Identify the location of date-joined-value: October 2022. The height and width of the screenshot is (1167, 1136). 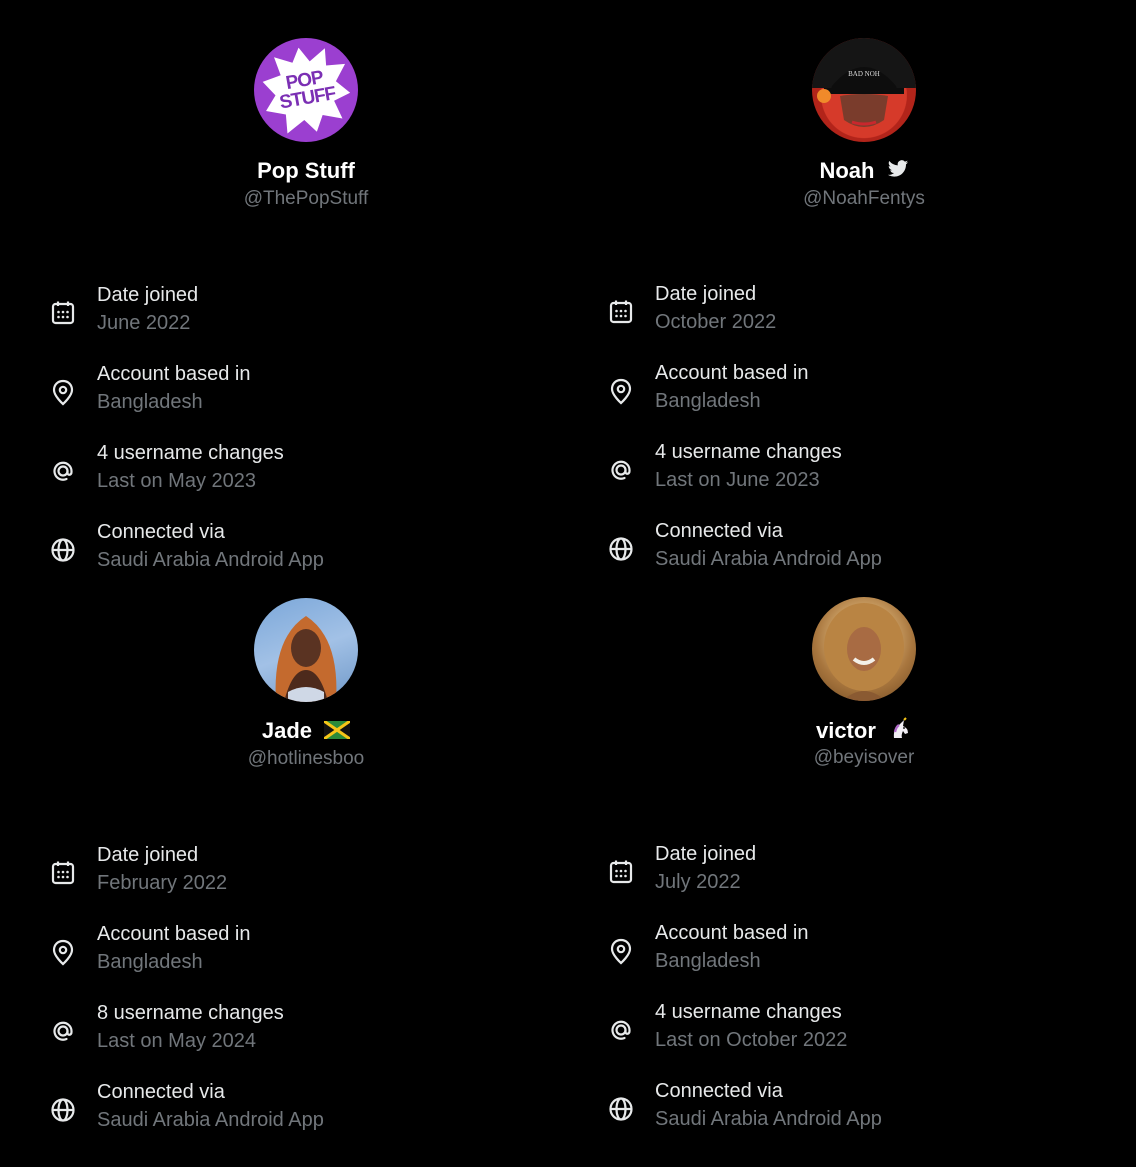
(716, 322).